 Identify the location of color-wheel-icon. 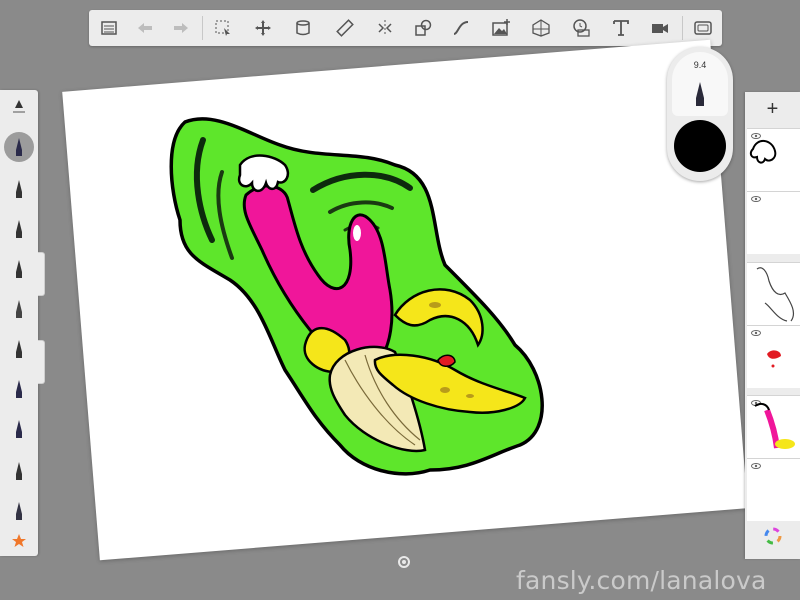
(772, 535).